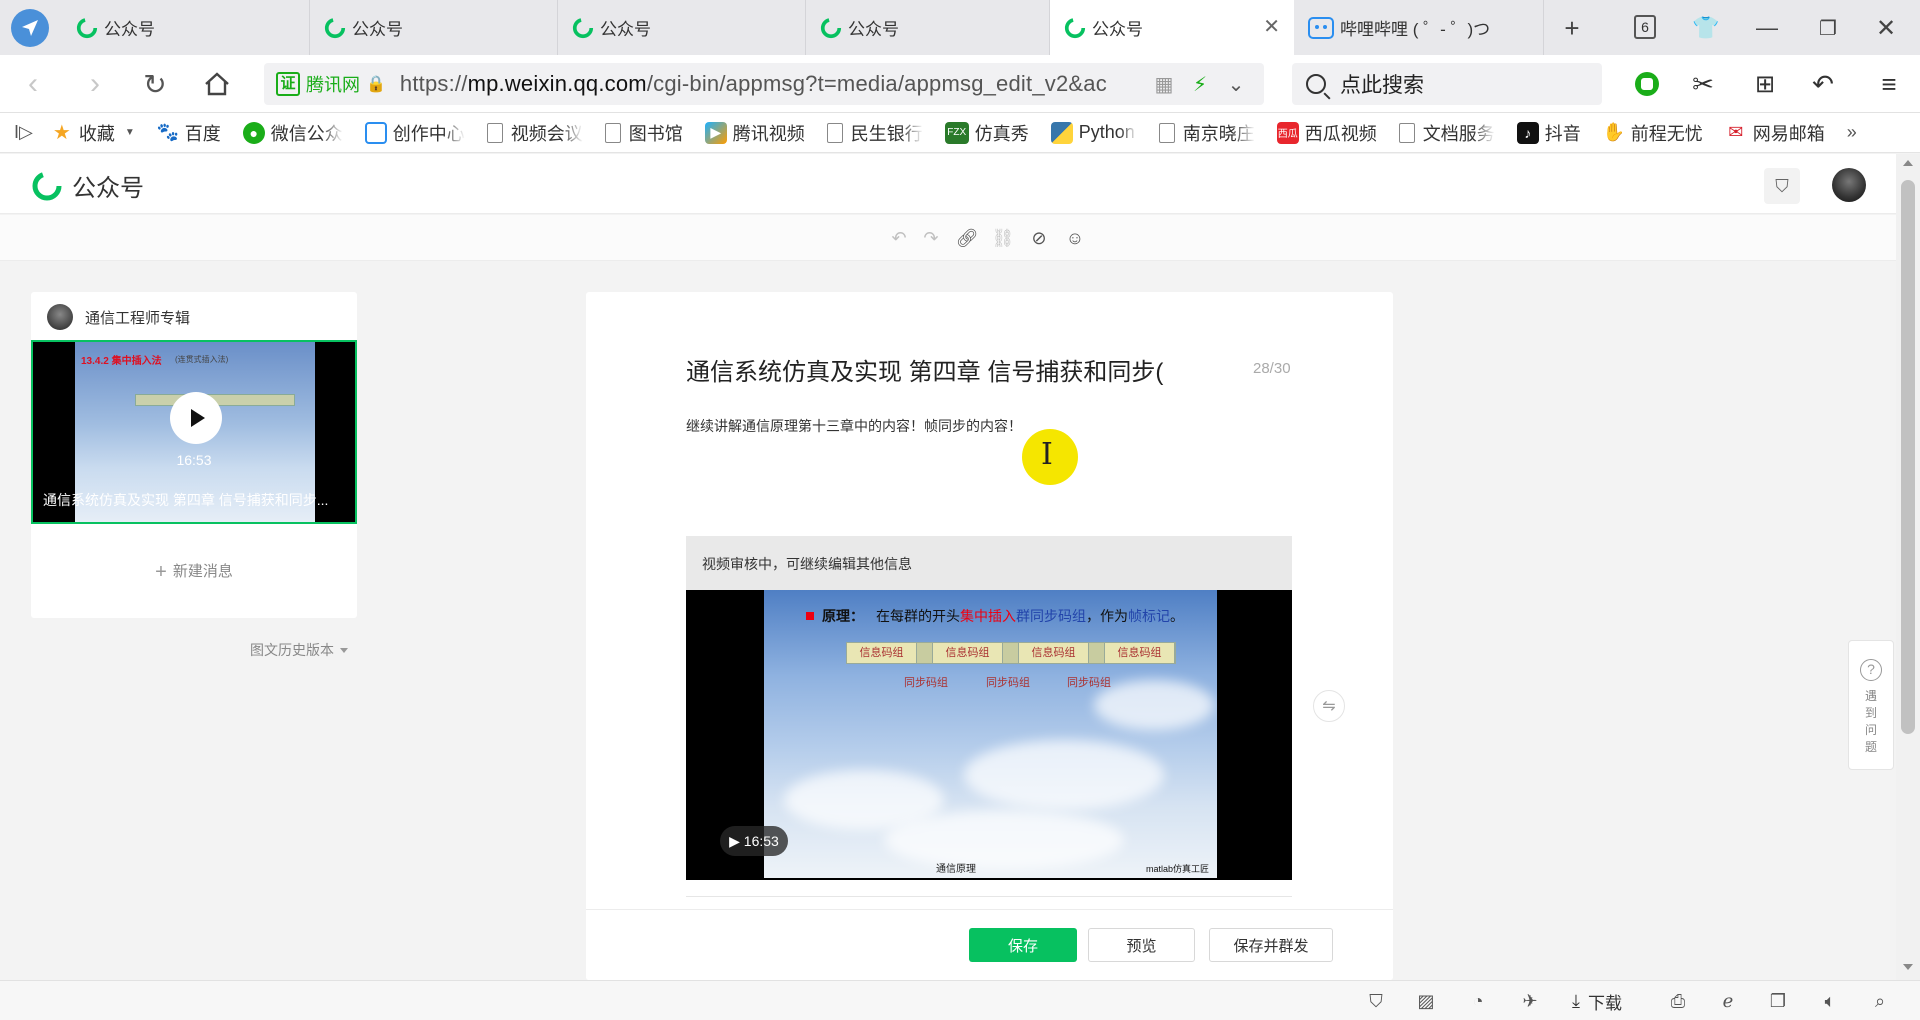  What do you see at coordinates (1271, 945) in the screenshot?
I see `save-and-publish-button: 保存并群发` at bounding box center [1271, 945].